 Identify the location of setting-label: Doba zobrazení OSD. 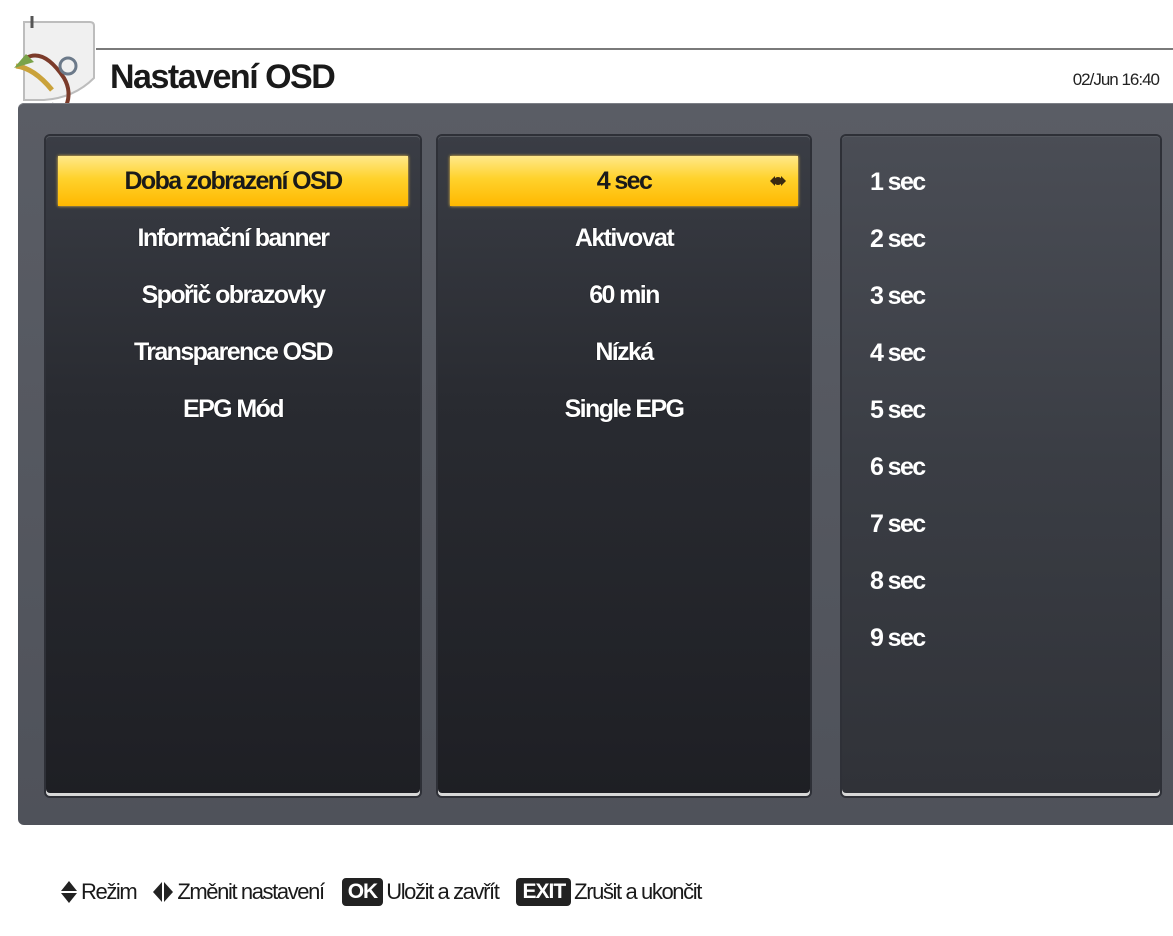
(233, 181).